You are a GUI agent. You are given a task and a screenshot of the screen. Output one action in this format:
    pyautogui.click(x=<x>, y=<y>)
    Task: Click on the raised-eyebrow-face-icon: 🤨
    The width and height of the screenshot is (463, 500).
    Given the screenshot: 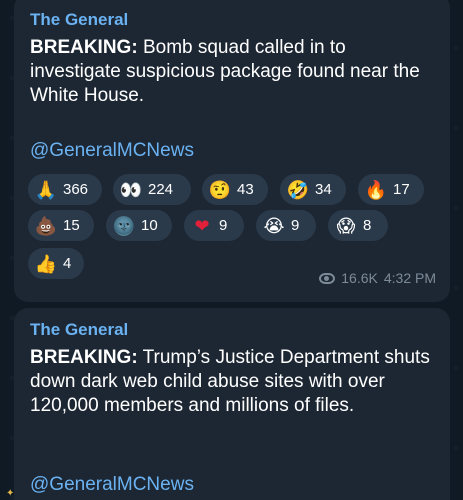 What is the action you would take?
    pyautogui.click(x=220, y=189)
    